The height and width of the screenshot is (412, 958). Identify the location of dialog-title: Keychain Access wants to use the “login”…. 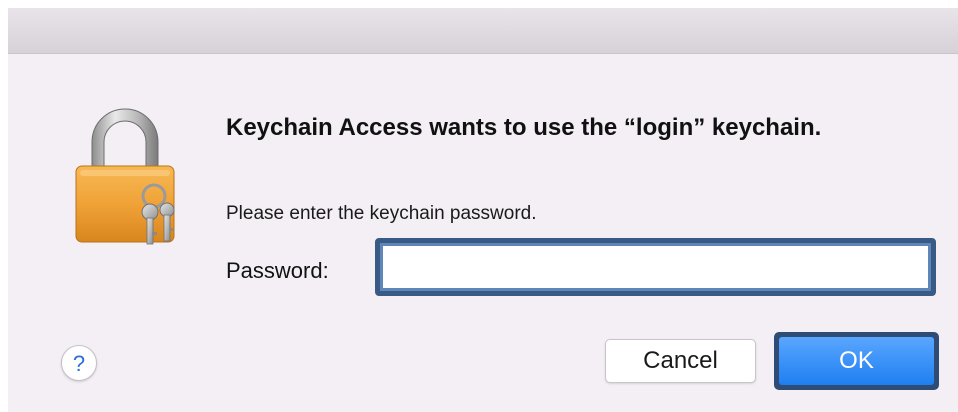
(524, 127).